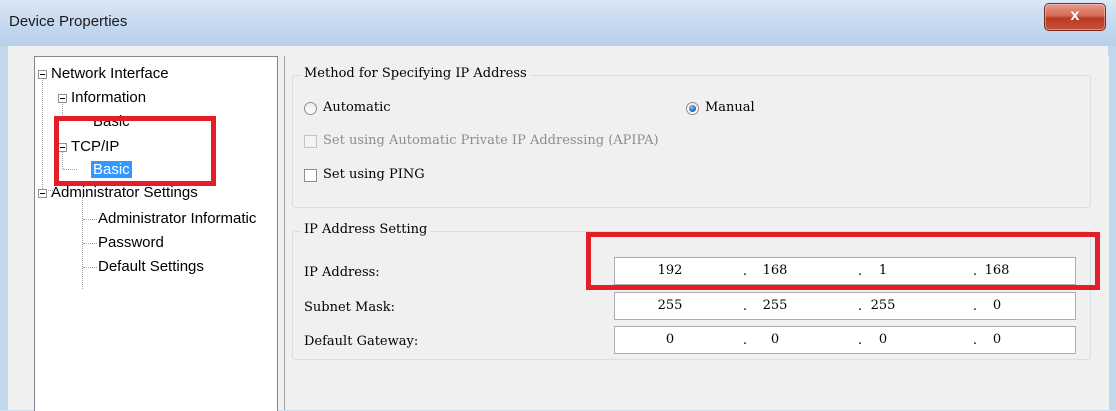 This screenshot has height=411, width=1116. I want to click on tree-item-label: Password, so click(131, 242).